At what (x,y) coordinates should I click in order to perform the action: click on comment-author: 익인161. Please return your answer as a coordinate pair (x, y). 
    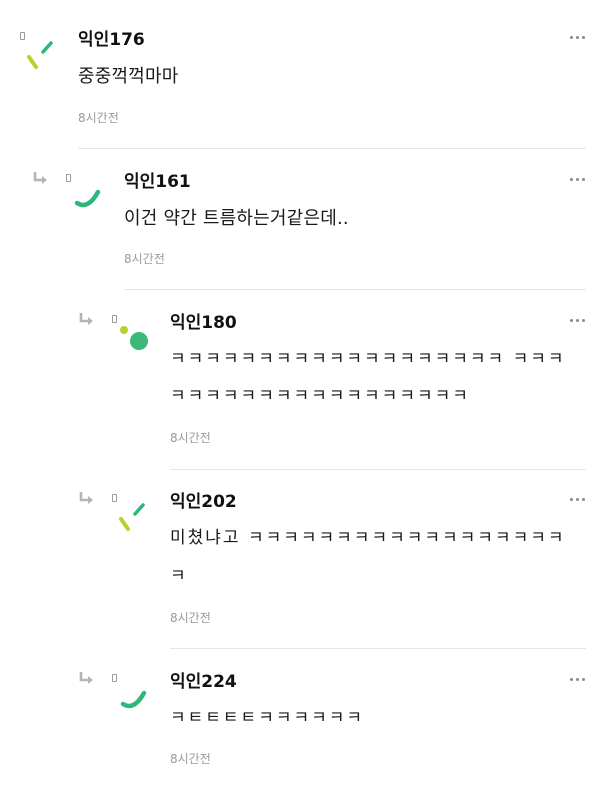
    Looking at the image, I should click on (157, 182).